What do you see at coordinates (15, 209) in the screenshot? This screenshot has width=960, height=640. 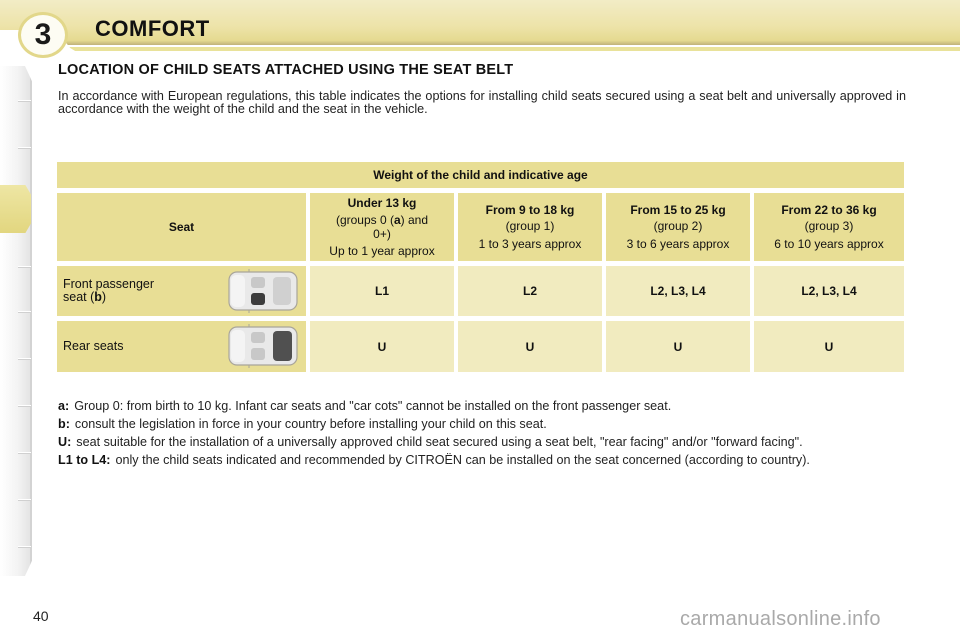 I see `chapter-tab-active` at bounding box center [15, 209].